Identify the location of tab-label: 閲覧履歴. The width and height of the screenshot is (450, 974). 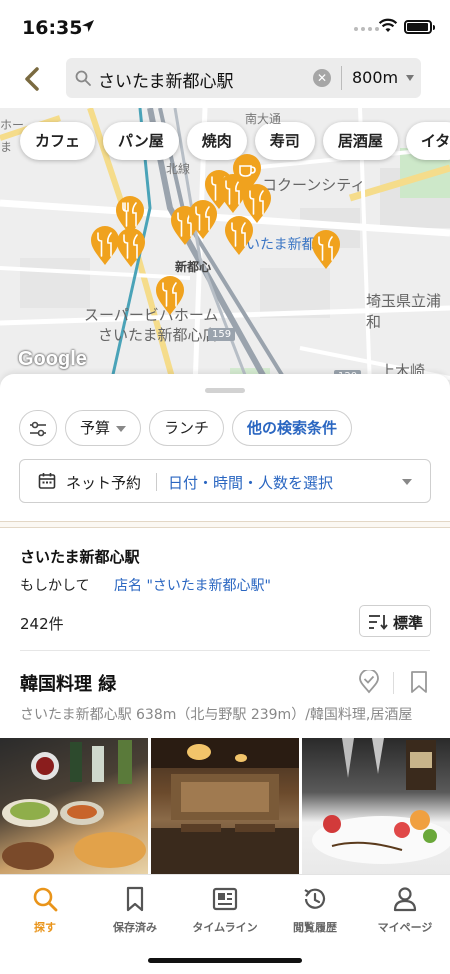
(315, 927).